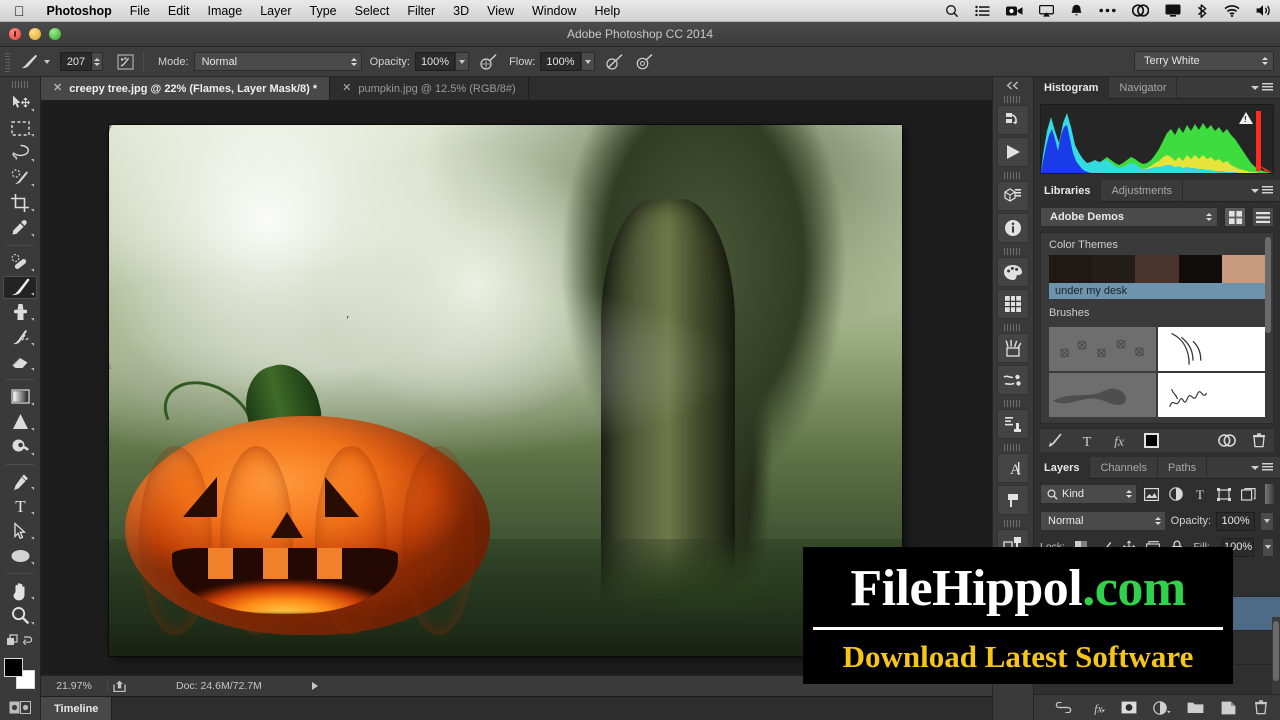 This screenshot has width=1280, height=720. I want to click on creative-cloud-sync-icon, so click(1227, 441).